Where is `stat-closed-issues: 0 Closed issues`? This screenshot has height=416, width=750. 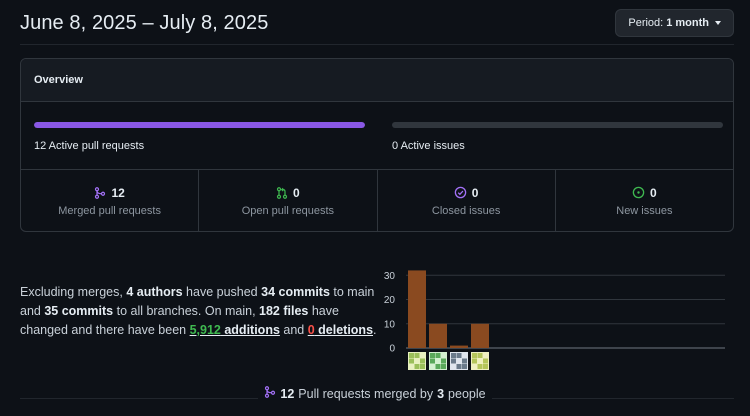
stat-closed-issues: 0 Closed issues is located at coordinates (467, 200).